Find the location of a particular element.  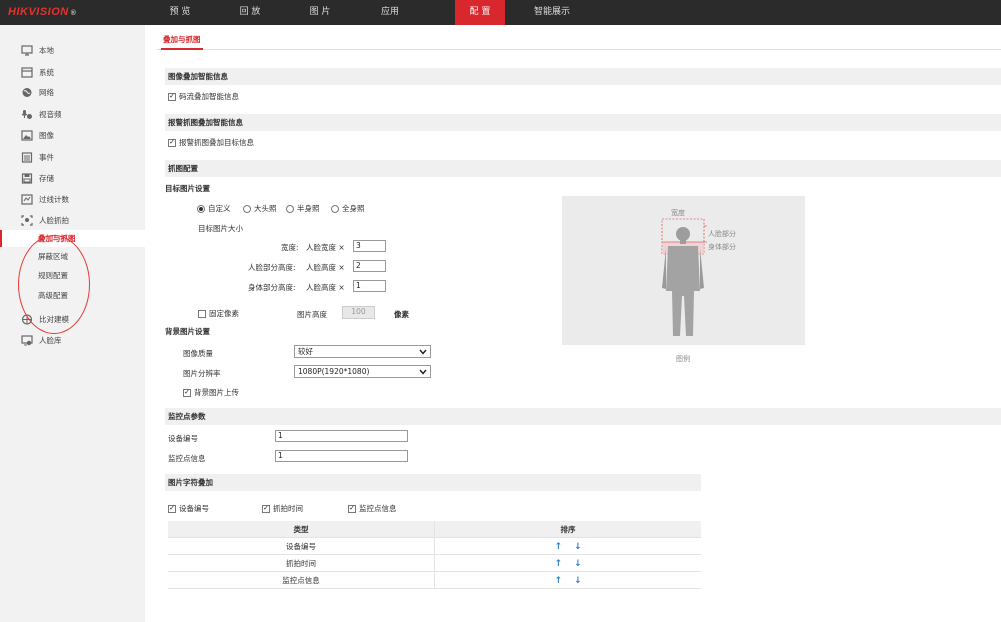

sidebar-sub-advanced-config: 高级配置 is located at coordinates (72, 295).